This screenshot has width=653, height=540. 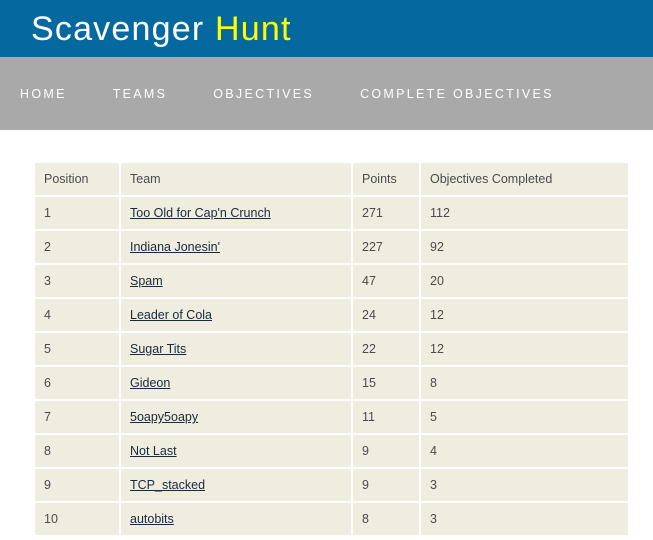 What do you see at coordinates (167, 485) in the screenshot?
I see `team-link: TCP_stacked` at bounding box center [167, 485].